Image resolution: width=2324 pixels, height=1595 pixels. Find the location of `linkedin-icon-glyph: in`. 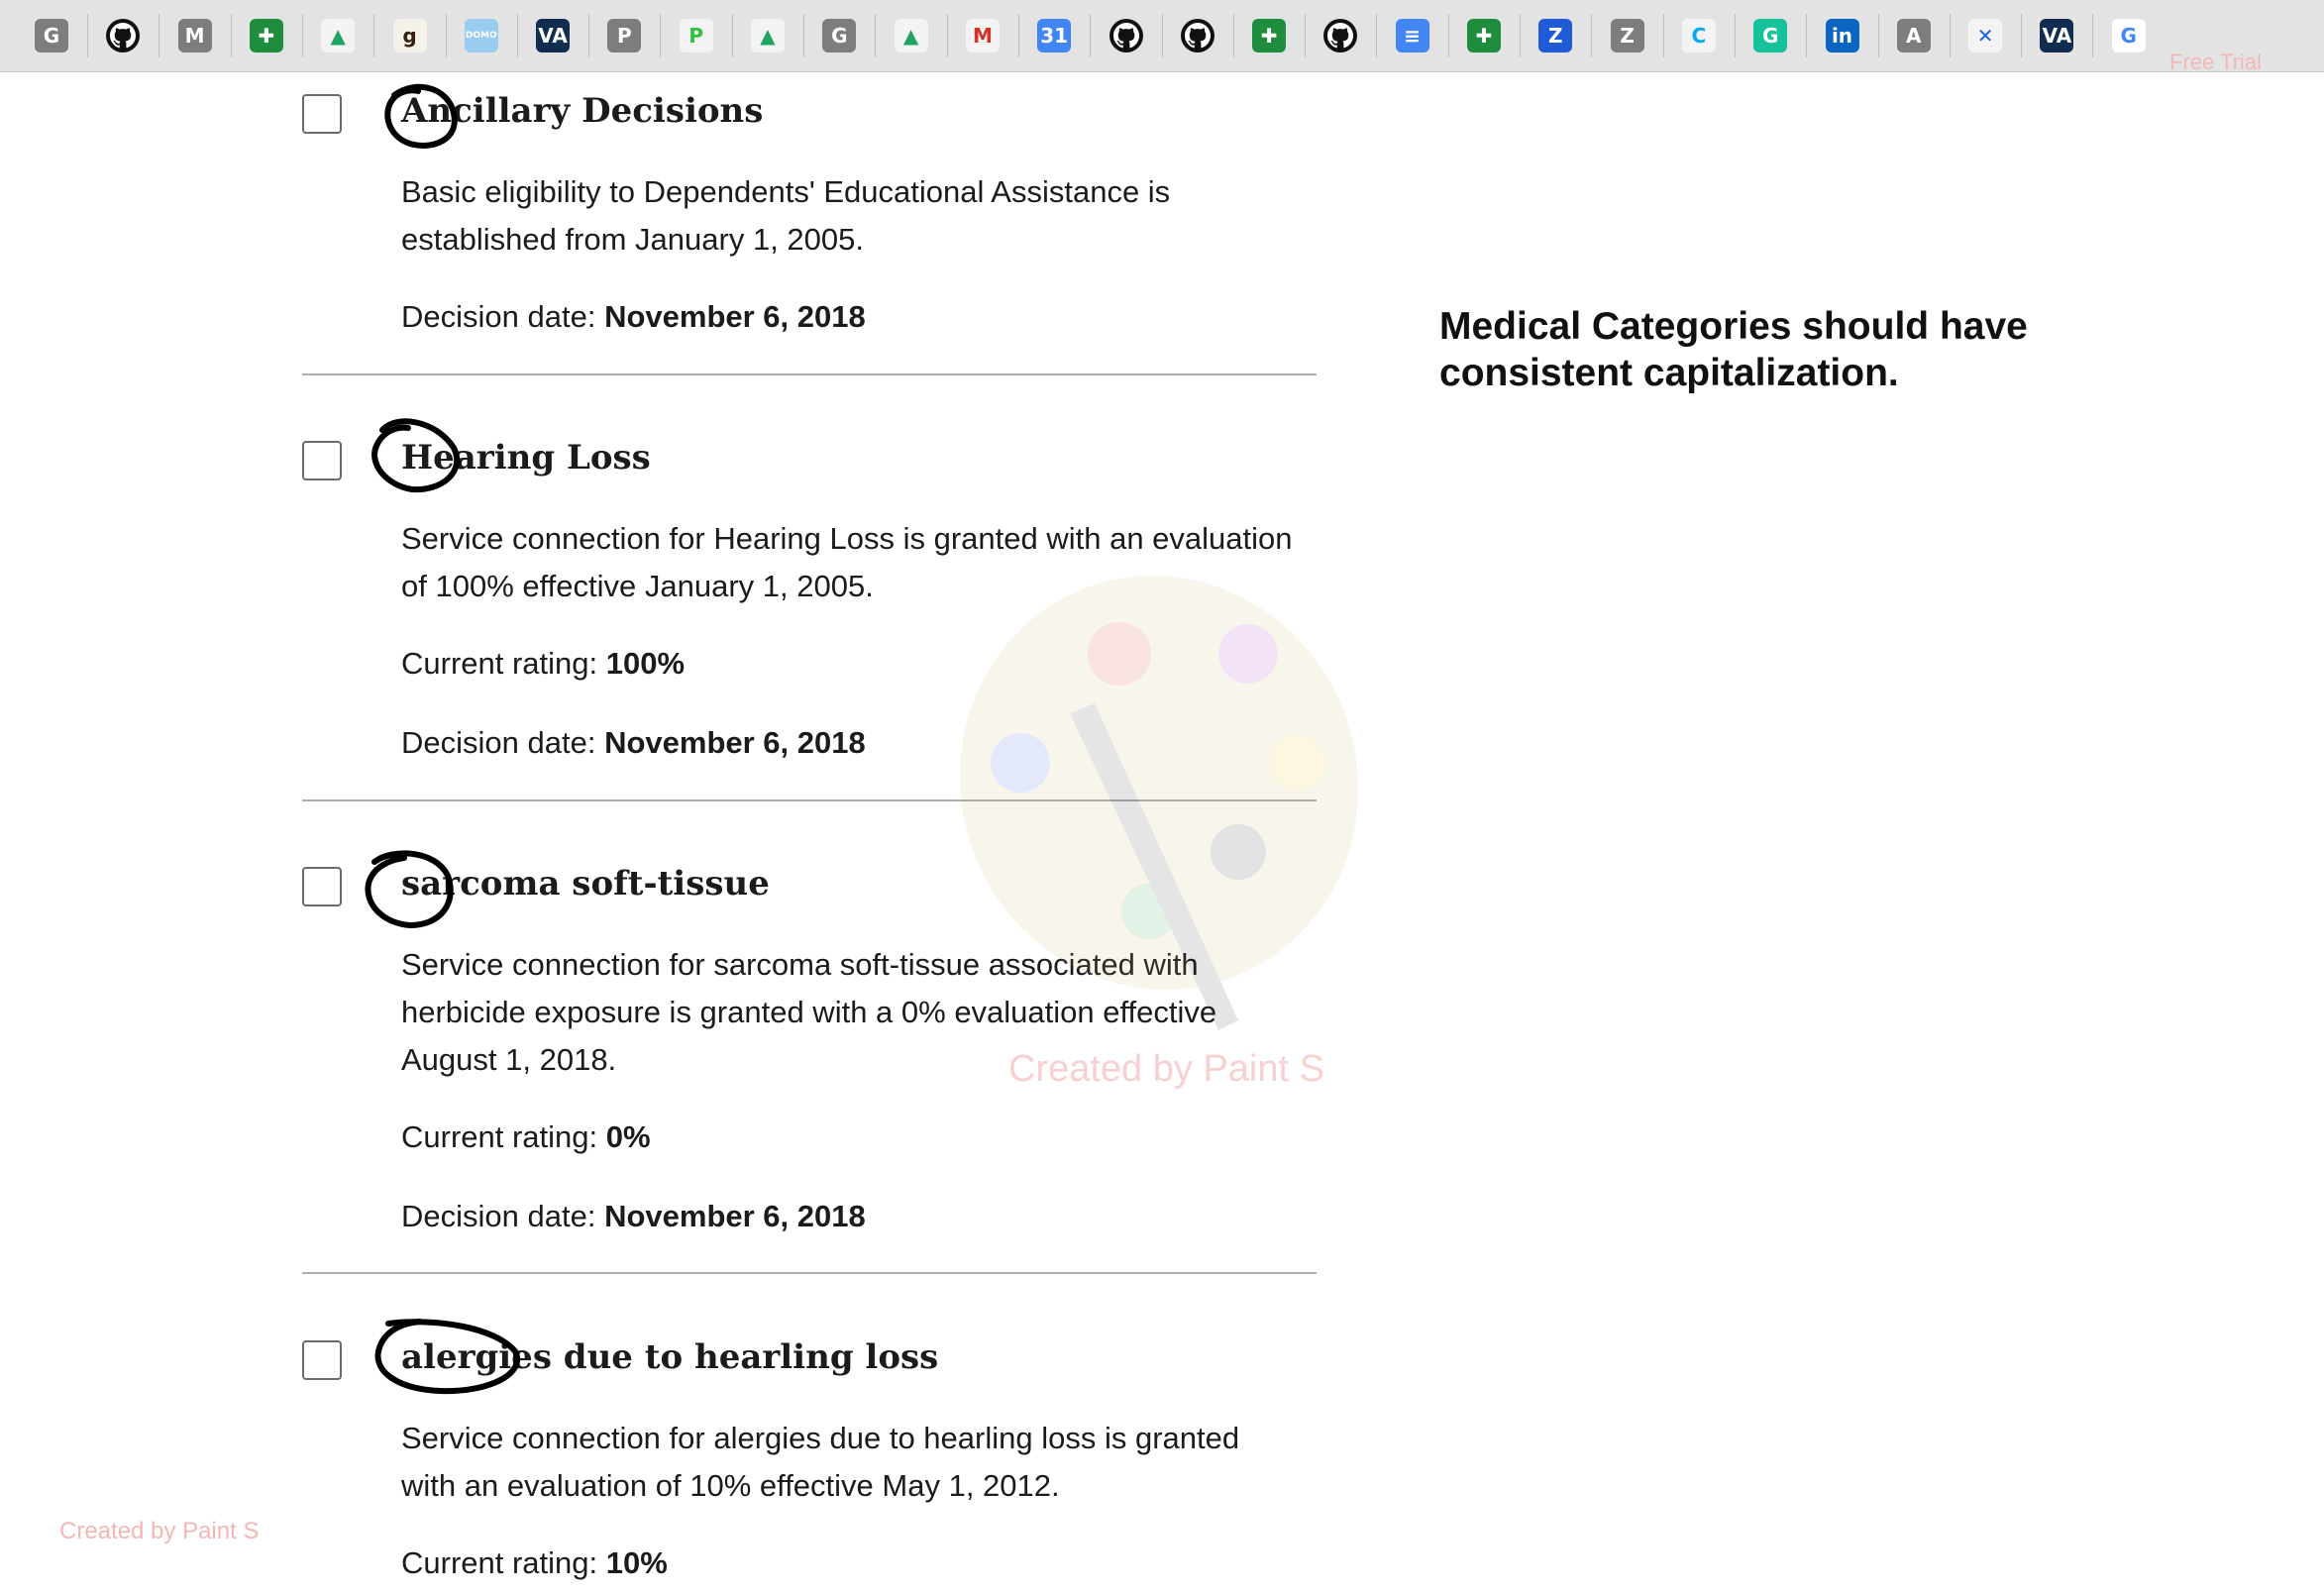

linkedin-icon-glyph: in is located at coordinates (1842, 36).